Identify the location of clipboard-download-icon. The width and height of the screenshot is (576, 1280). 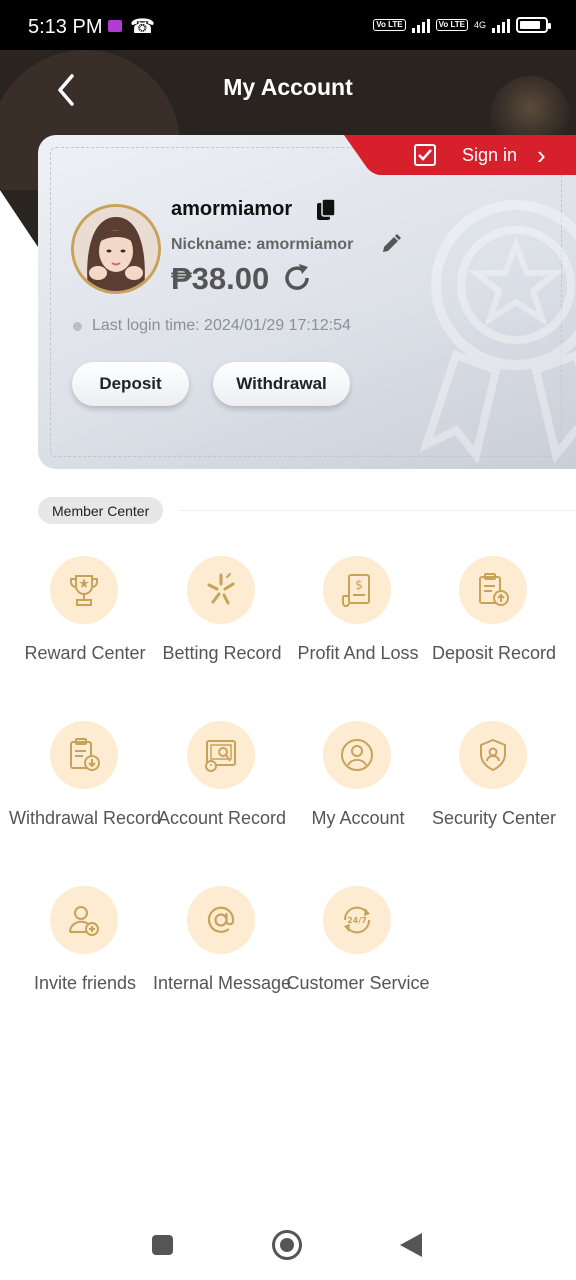
(84, 755).